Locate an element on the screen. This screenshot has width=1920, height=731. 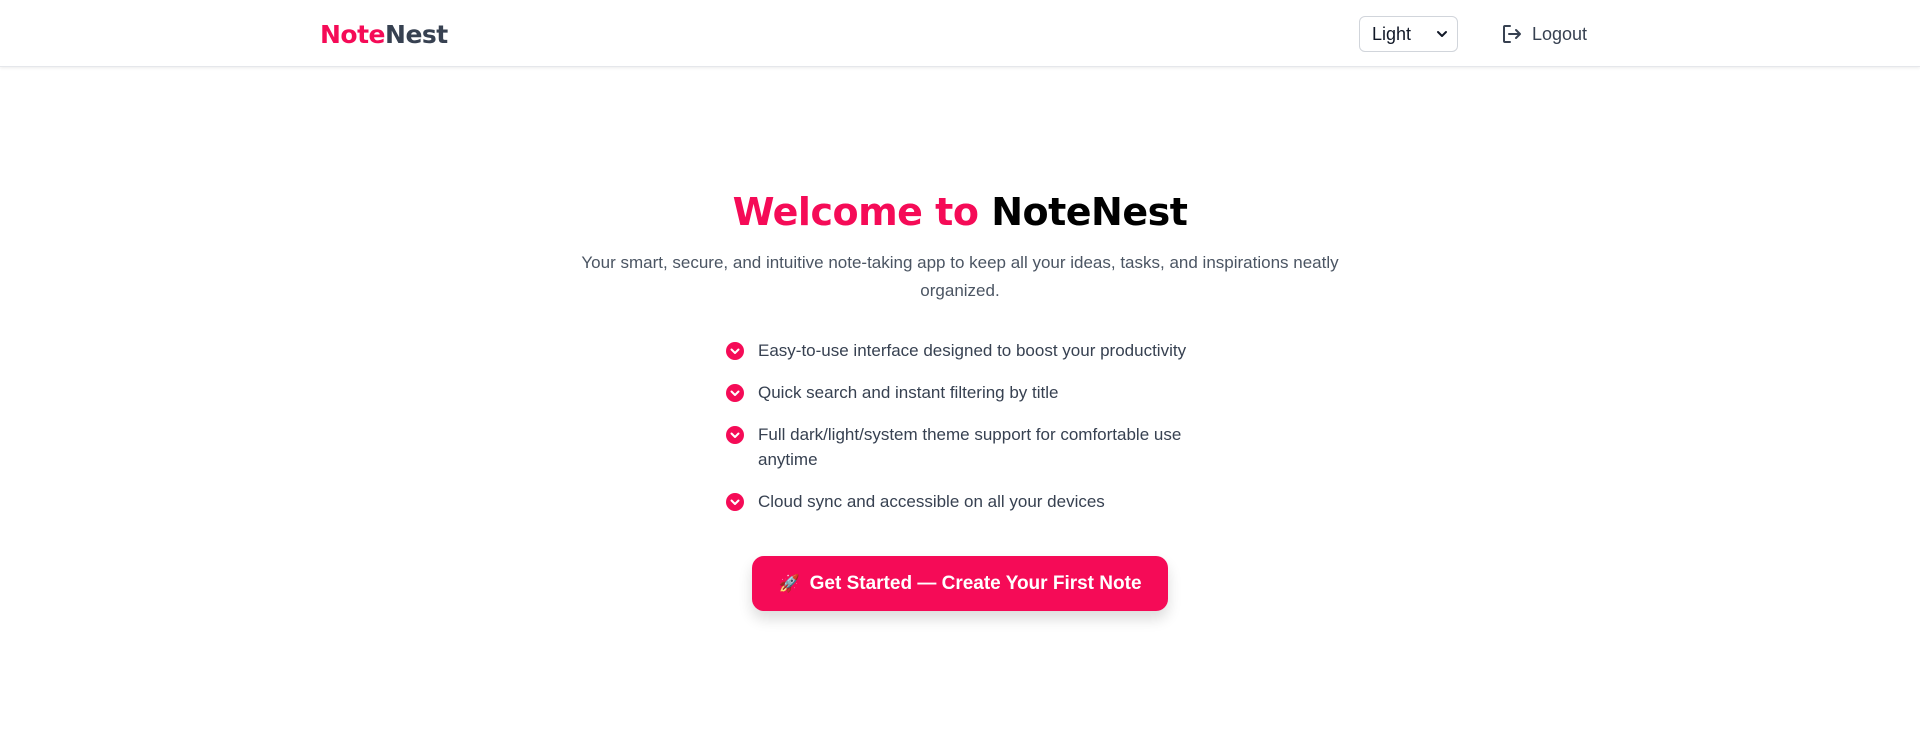
navbar: NoteNest Light Logout is located at coordinates (960, 33).